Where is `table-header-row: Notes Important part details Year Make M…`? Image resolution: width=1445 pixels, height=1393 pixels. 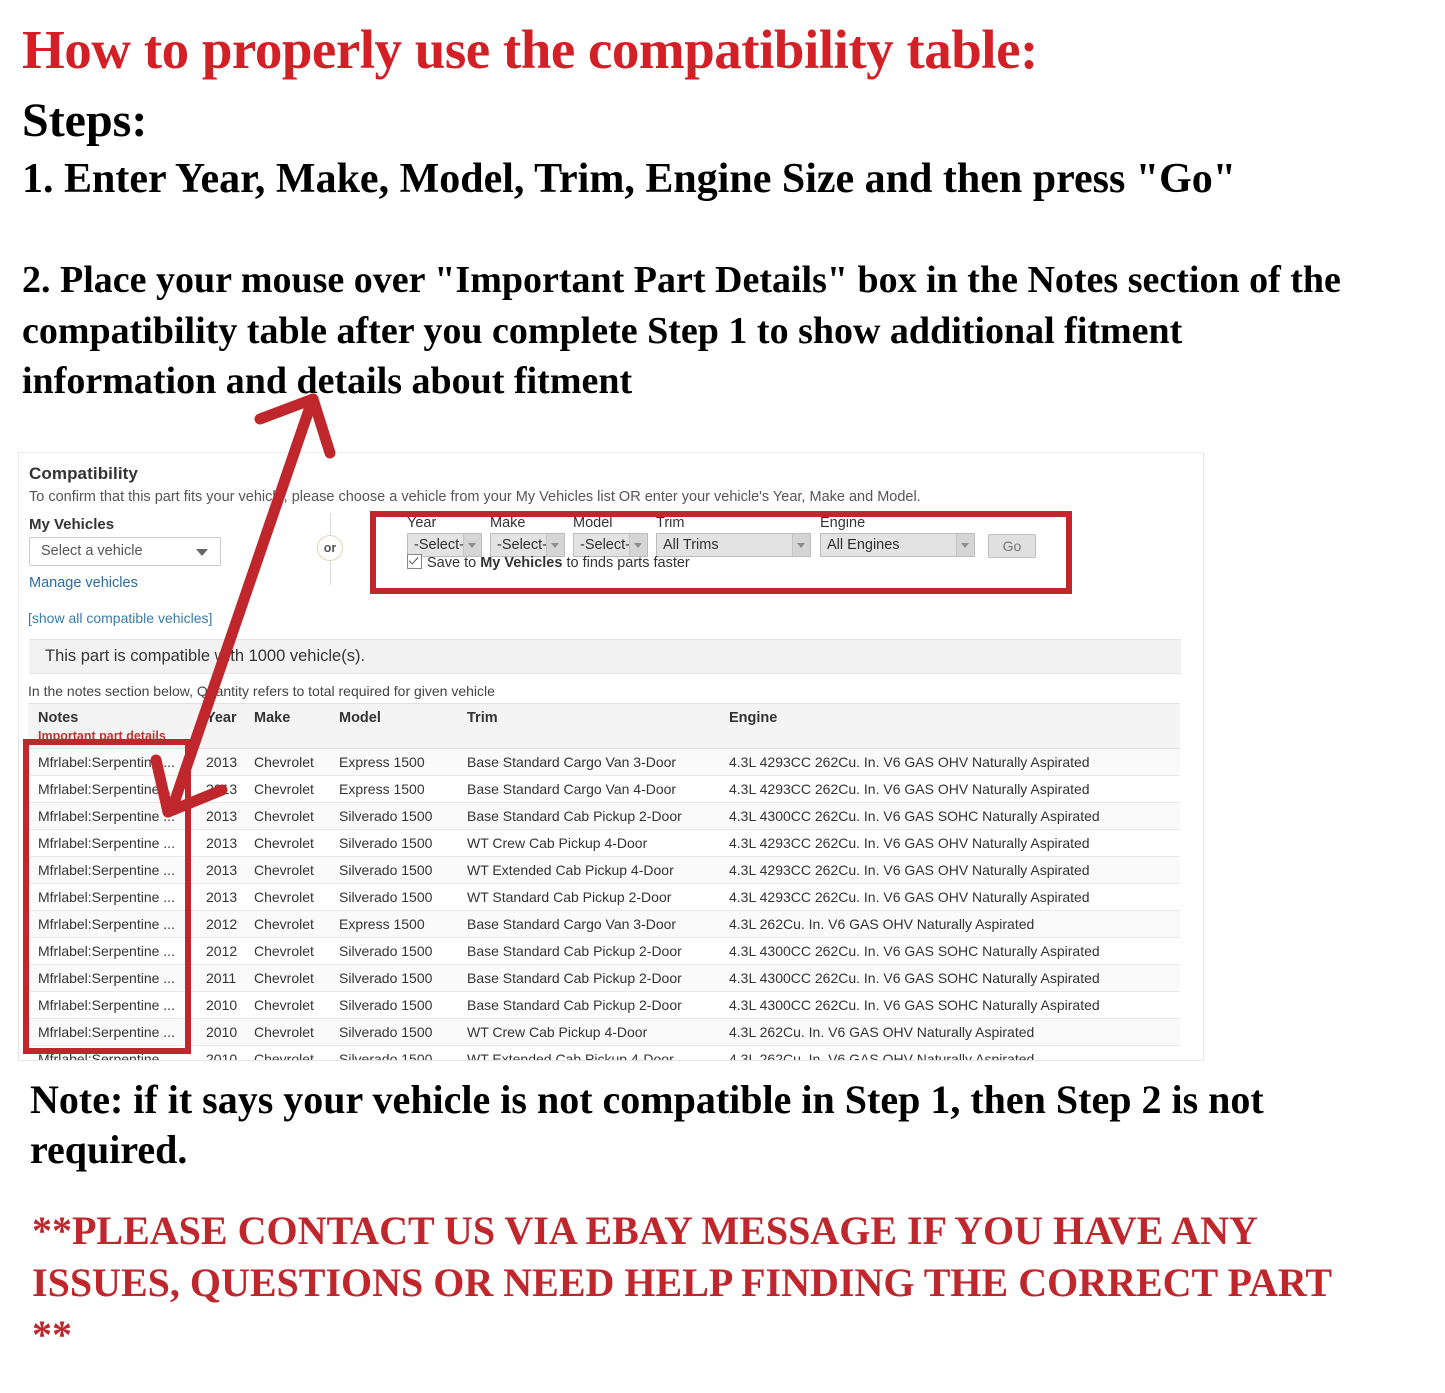 table-header-row: Notes Important part details Year Make M… is located at coordinates (604, 726).